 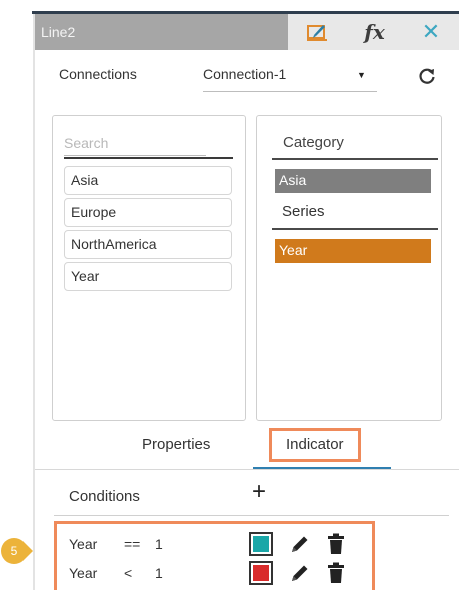 I want to click on close-icon: ✕, so click(x=431, y=32).